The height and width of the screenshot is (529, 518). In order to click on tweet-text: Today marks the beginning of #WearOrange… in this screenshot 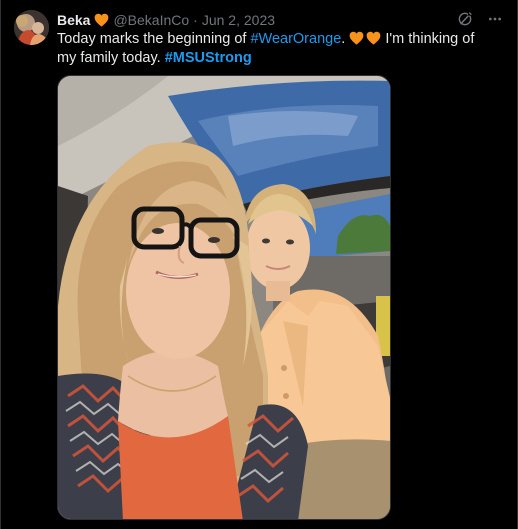, I will do `click(277, 49)`.